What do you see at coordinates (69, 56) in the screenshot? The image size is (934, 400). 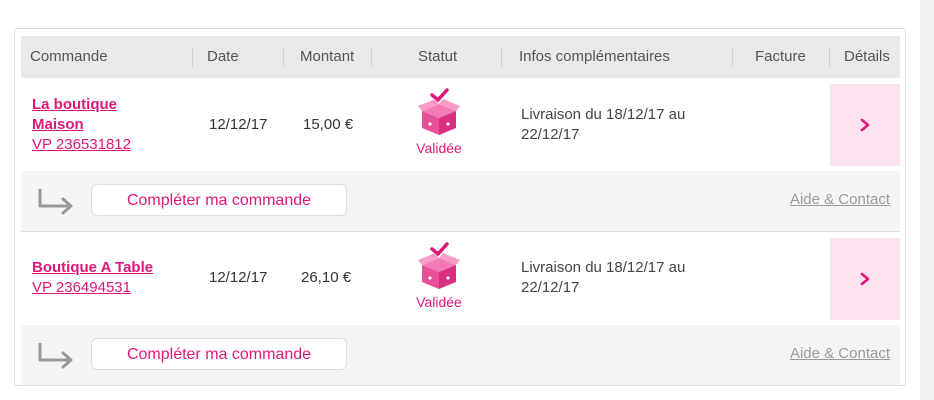 I see `header-commande: Commande` at bounding box center [69, 56].